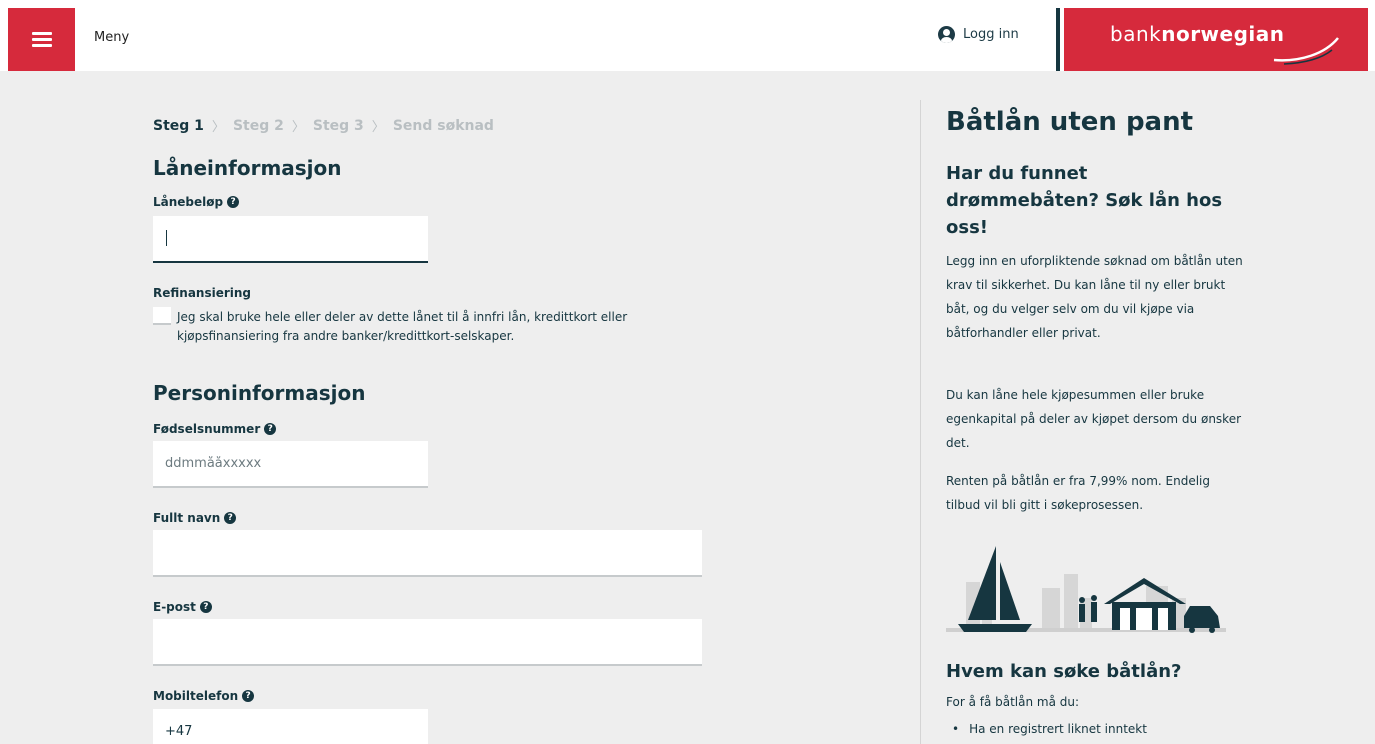 The width and height of the screenshot is (1375, 744). I want to click on menu-icon, so click(41, 39).